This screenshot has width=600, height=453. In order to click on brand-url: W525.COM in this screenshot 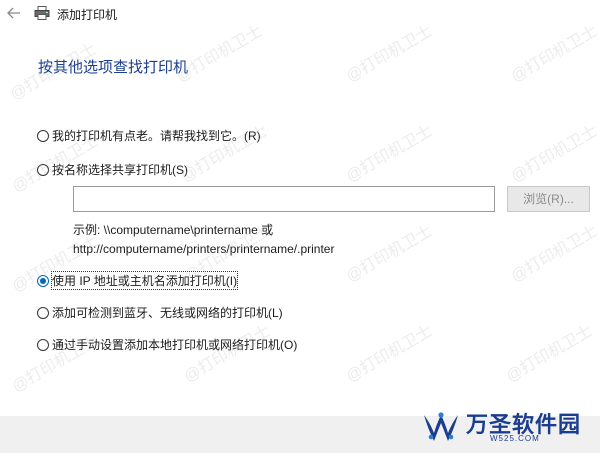, I will do `click(515, 438)`.